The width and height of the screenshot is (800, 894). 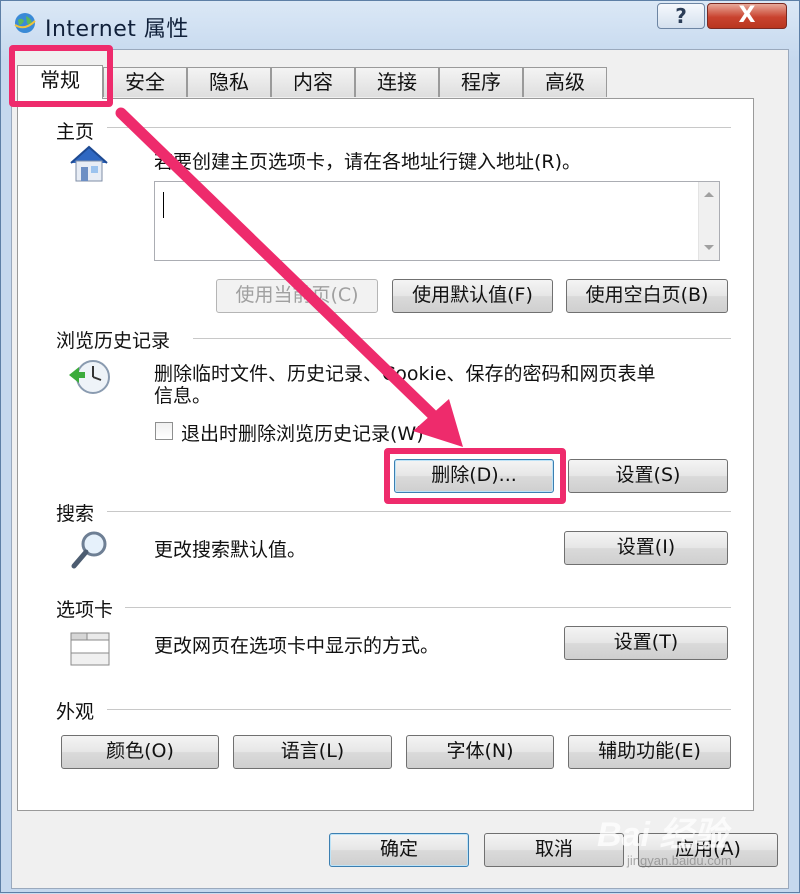 What do you see at coordinates (25, 23) in the screenshot?
I see `internet-globe-icon` at bounding box center [25, 23].